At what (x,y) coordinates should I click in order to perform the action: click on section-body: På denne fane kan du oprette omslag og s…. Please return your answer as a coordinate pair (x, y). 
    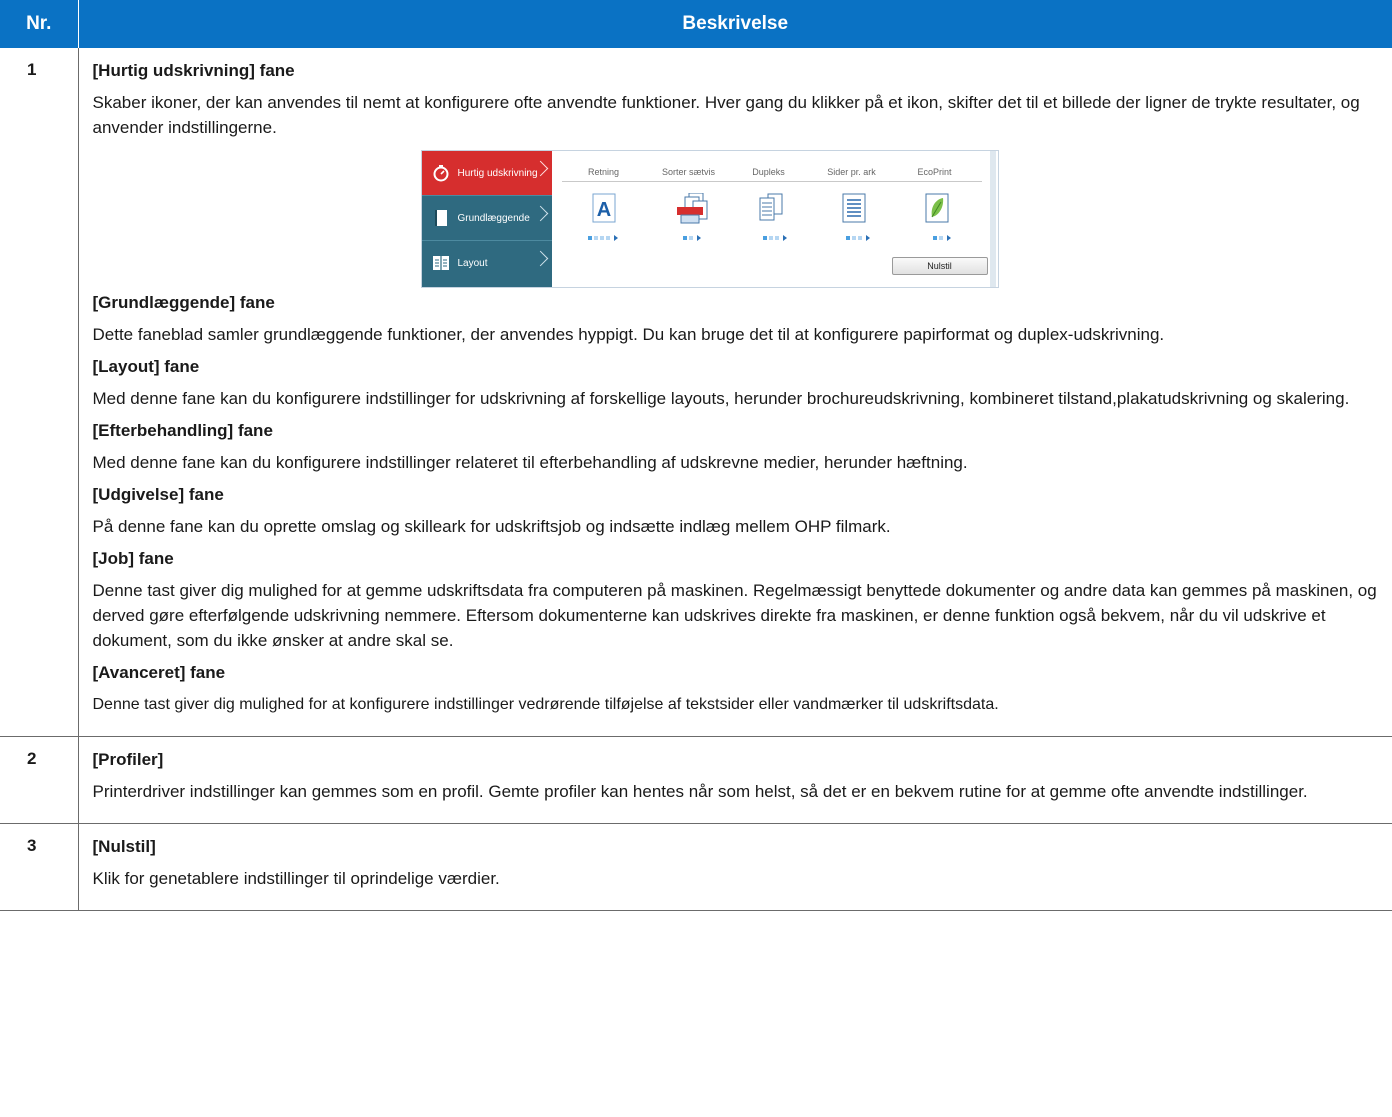
    Looking at the image, I should click on (491, 526).